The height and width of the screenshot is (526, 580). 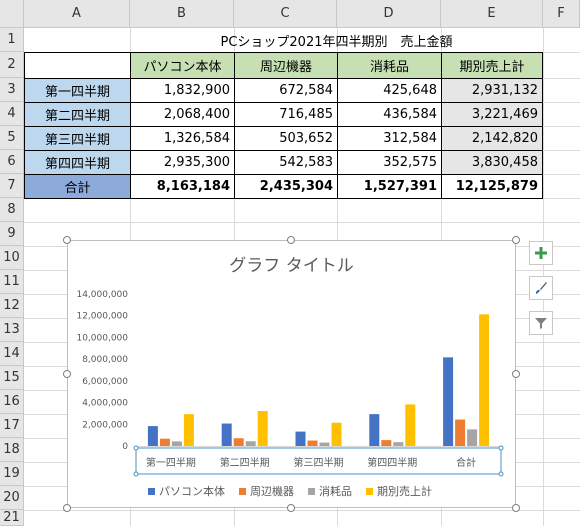 What do you see at coordinates (492, 65) in the screenshot?
I see `header-period-total: 期別売上計` at bounding box center [492, 65].